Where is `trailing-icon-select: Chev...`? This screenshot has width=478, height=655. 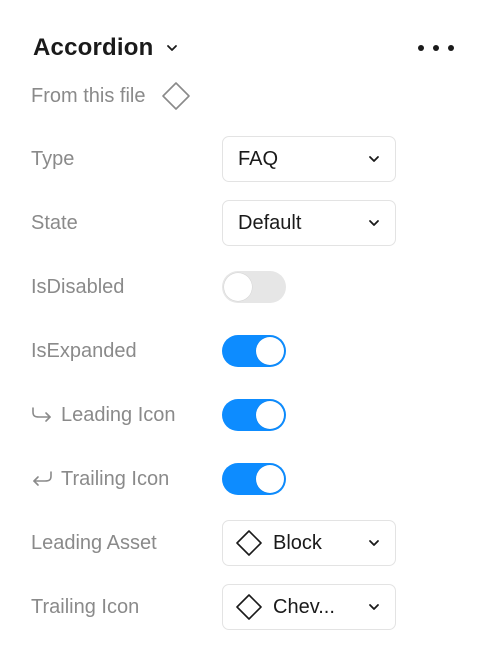
trailing-icon-select: Chev... is located at coordinates (309, 607).